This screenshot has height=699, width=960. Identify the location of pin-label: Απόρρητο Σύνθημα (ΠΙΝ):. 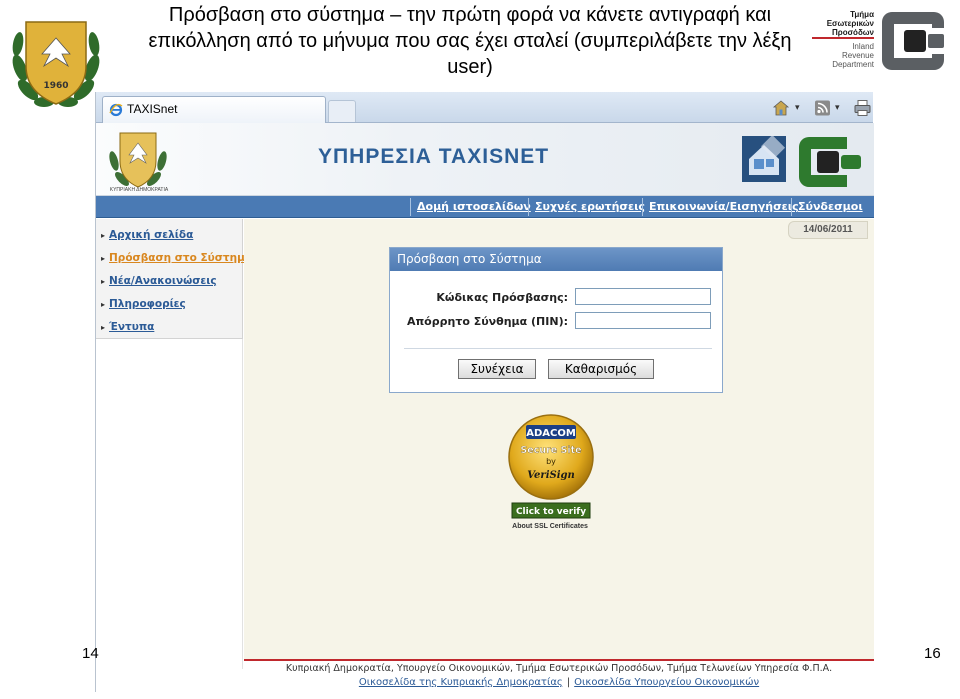
(487, 321).